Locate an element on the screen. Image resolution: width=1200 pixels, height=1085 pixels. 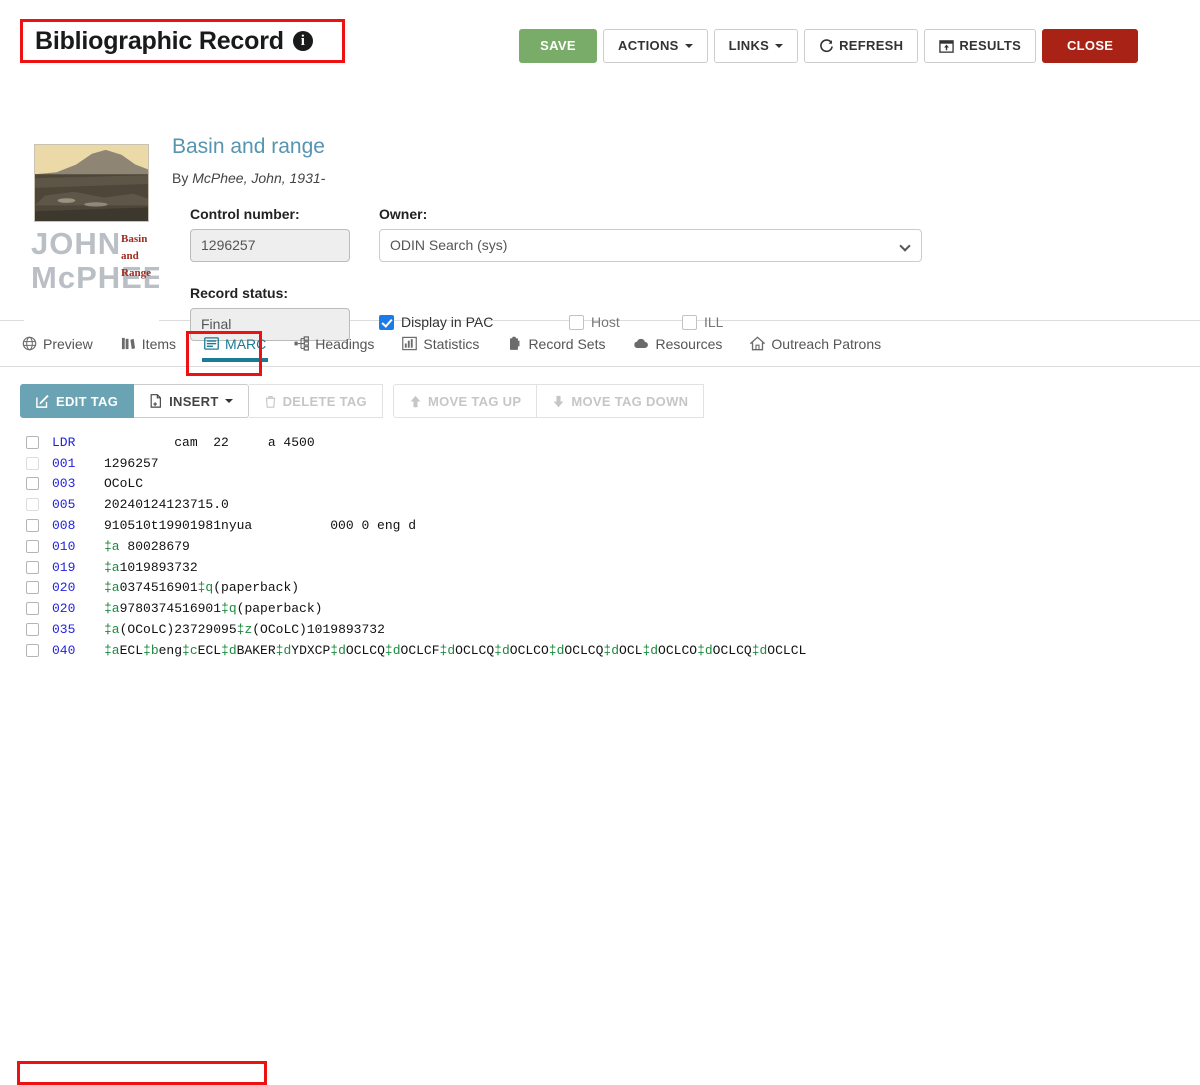
marc-tag: 020 is located at coordinates (64, 588).